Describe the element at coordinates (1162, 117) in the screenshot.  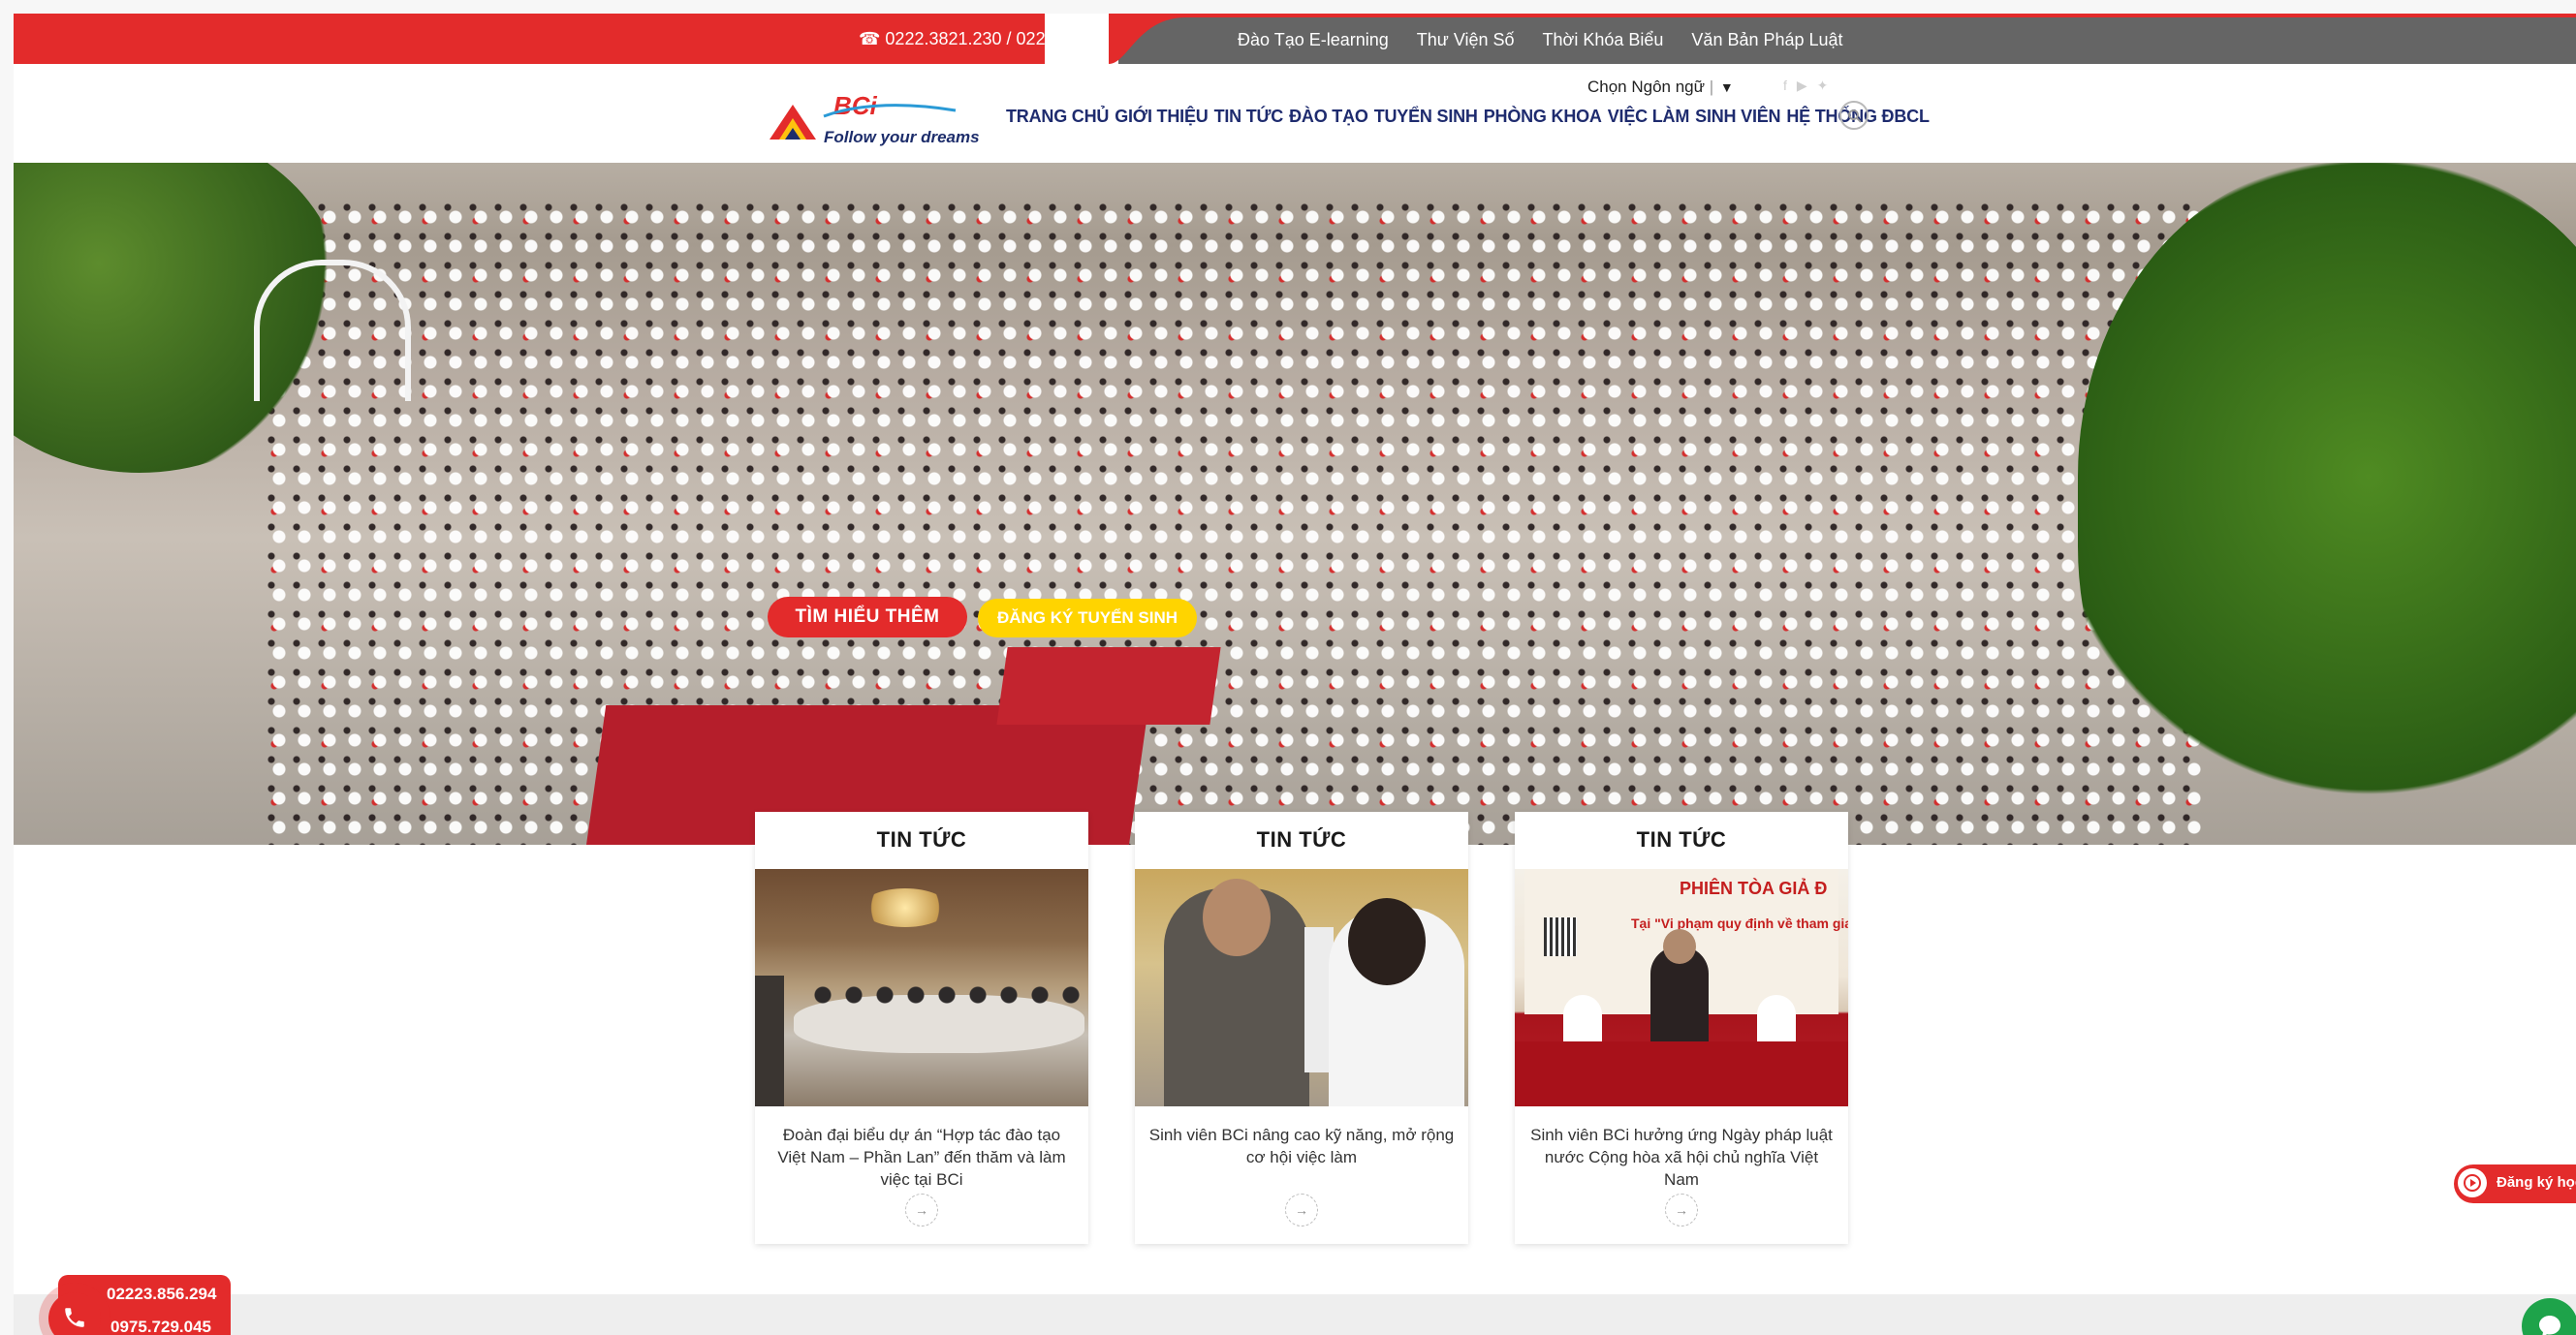
I see `nav-about: GIỚI THIỆU` at that location.